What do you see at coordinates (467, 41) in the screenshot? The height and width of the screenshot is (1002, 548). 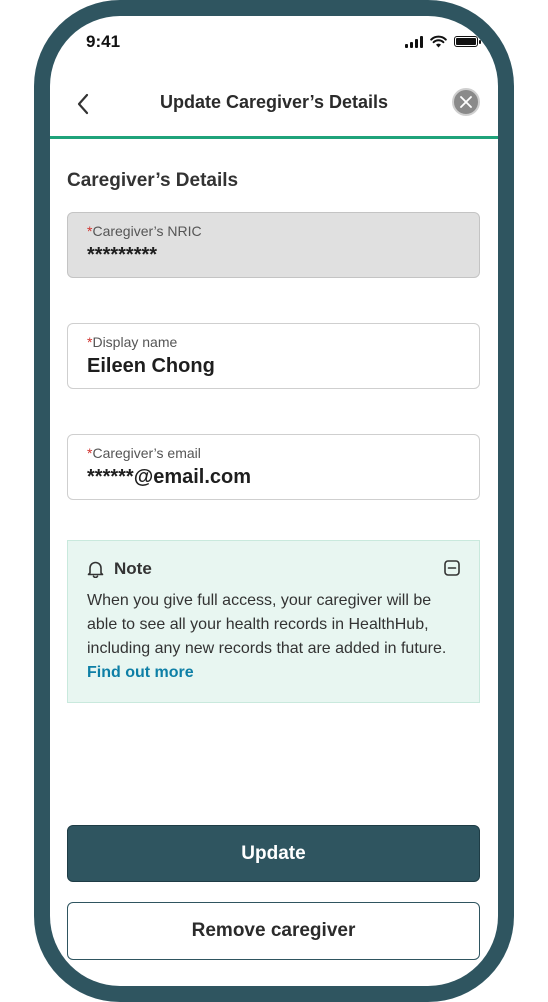 I see `battery-icon` at bounding box center [467, 41].